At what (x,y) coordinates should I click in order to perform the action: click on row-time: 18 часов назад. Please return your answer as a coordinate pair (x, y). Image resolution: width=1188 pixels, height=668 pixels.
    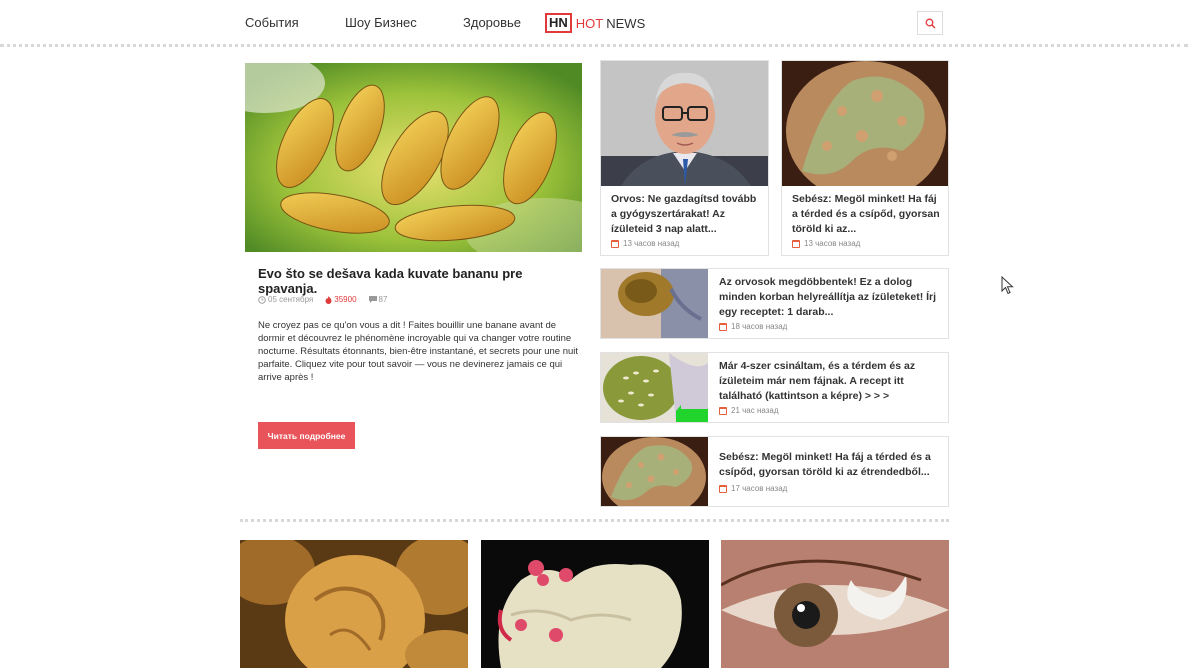
    Looking at the image, I should click on (753, 326).